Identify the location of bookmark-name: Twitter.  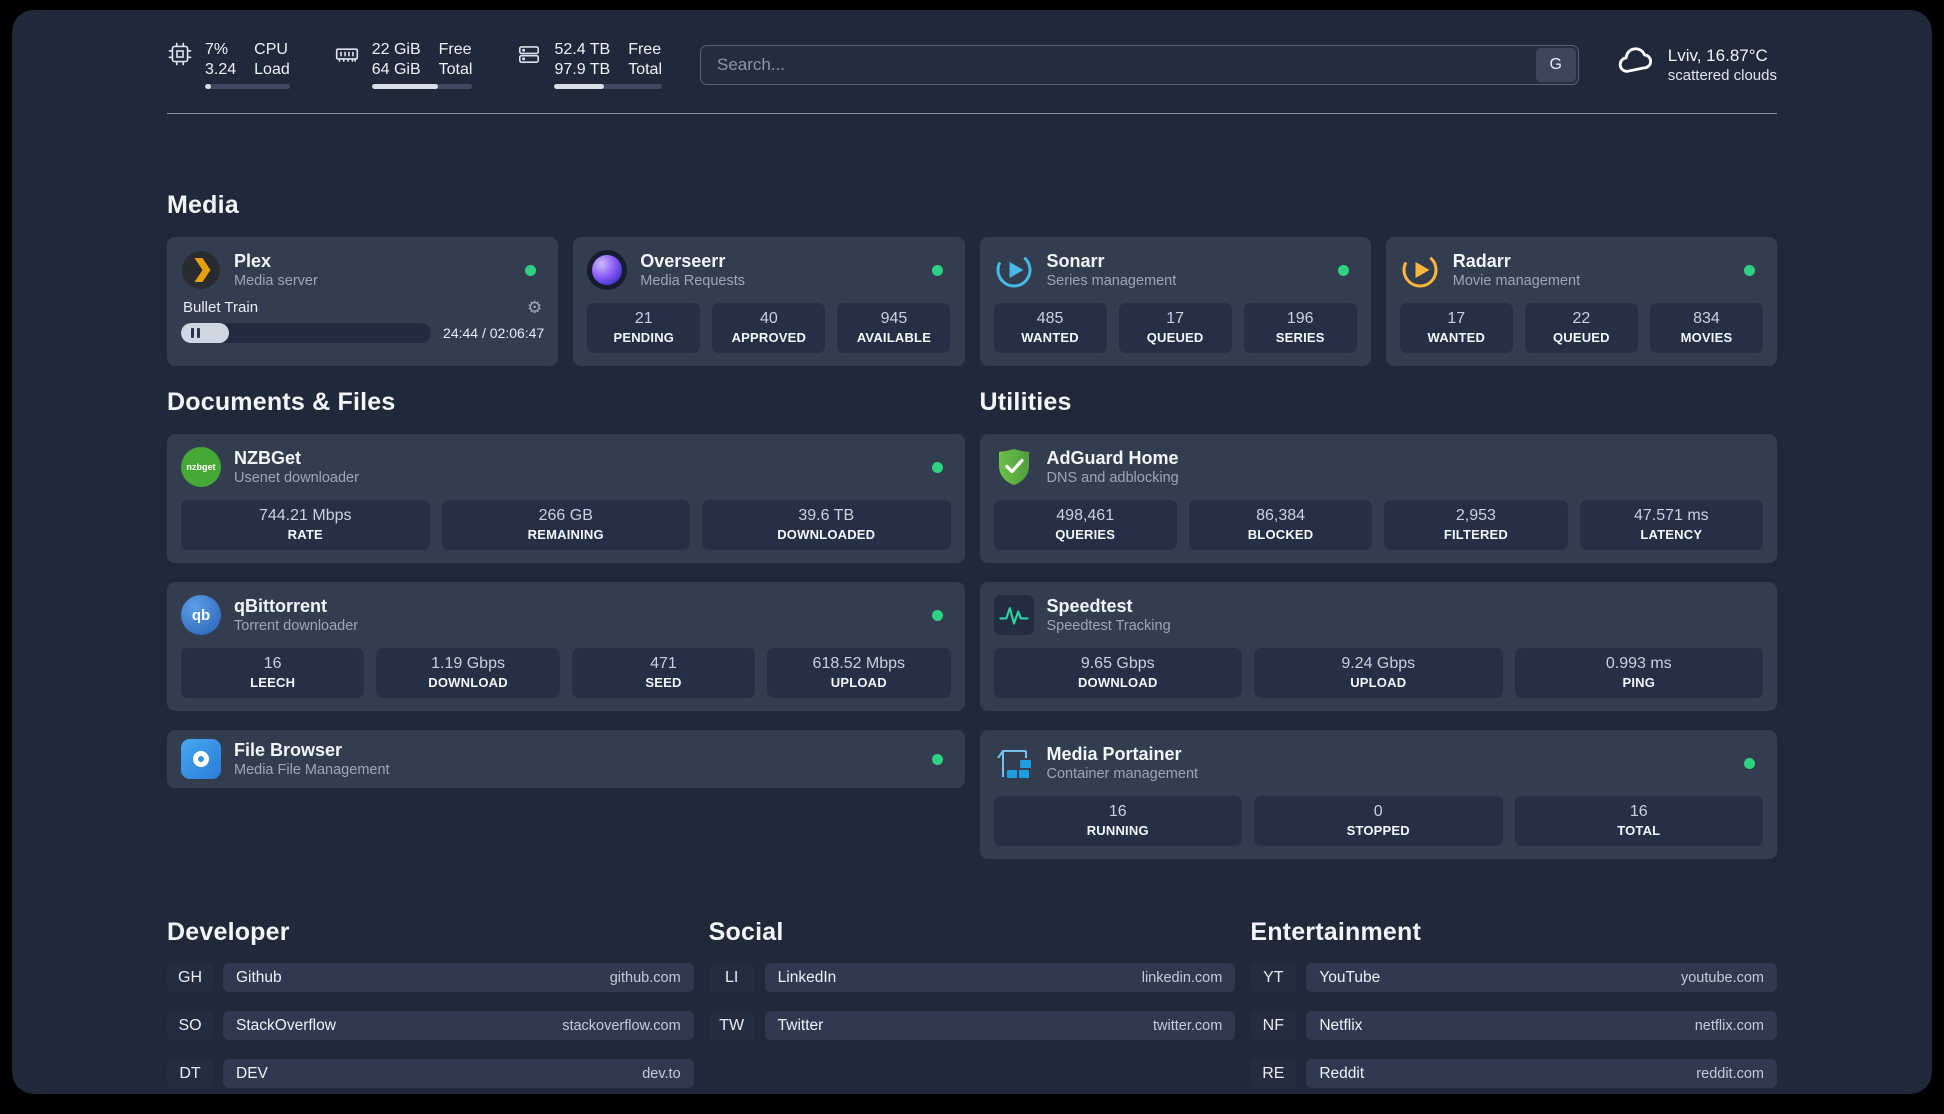
(800, 1025).